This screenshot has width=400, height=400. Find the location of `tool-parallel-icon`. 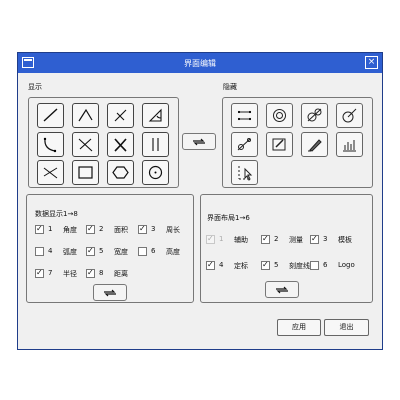

tool-parallel-icon is located at coordinates (85, 144).